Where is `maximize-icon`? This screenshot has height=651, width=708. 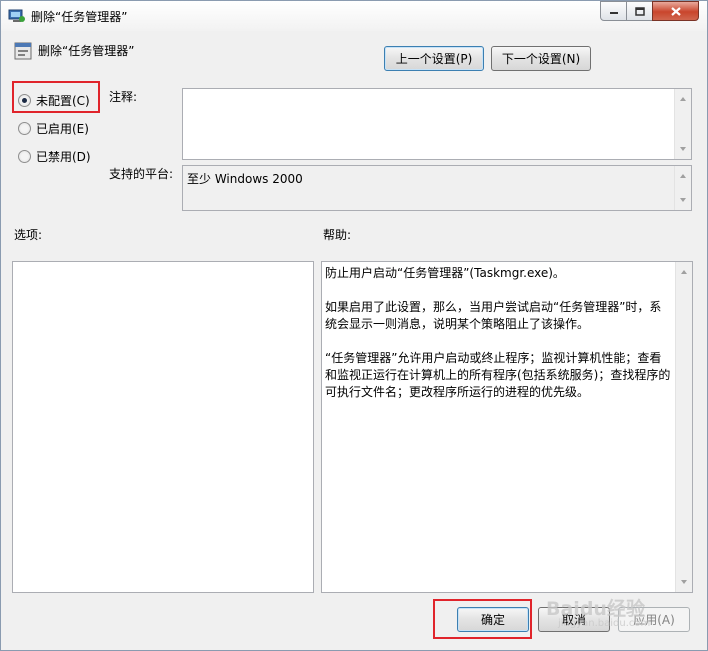
maximize-icon is located at coordinates (639, 11).